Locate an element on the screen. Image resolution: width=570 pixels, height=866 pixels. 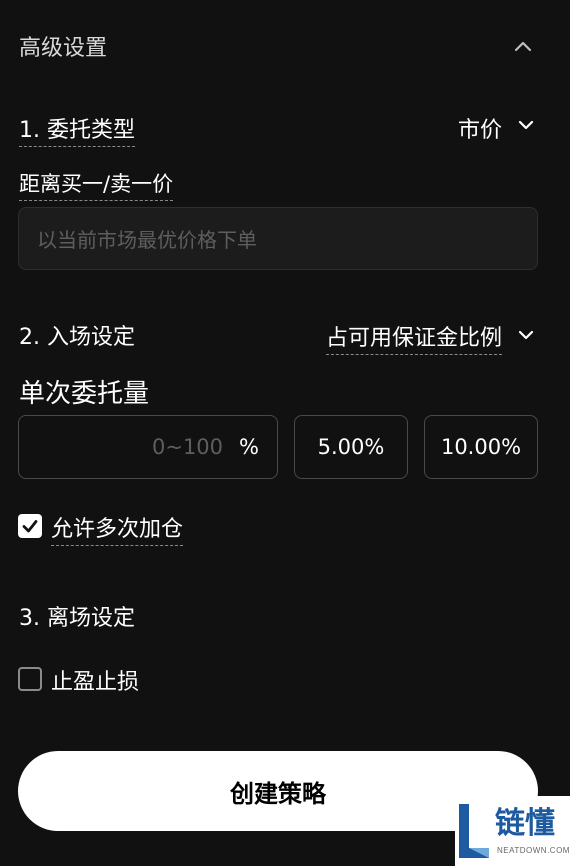
order-type-value: 市价 is located at coordinates (479, 130).